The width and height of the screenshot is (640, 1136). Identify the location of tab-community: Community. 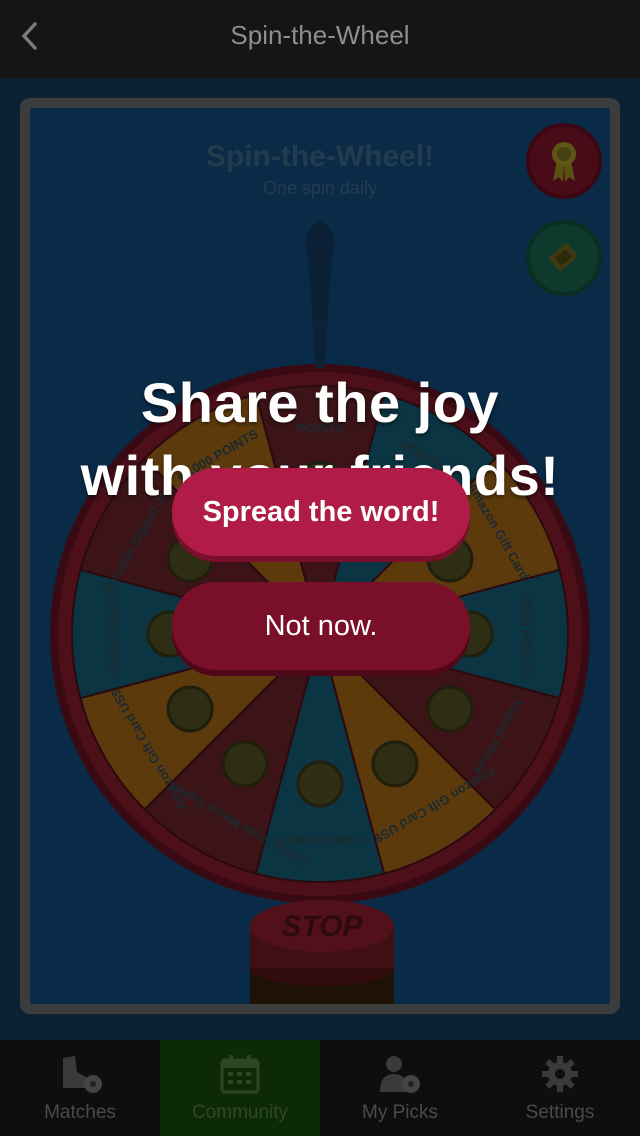
(240, 1088).